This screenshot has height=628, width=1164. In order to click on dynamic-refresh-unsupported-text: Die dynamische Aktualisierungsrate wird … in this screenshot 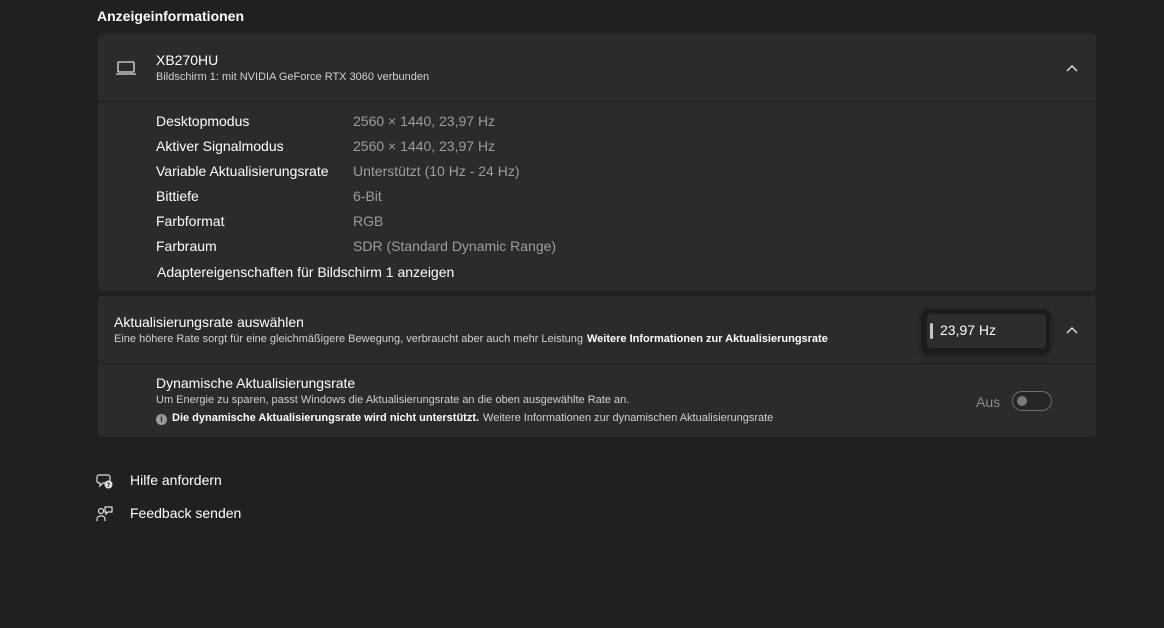, I will do `click(326, 418)`.